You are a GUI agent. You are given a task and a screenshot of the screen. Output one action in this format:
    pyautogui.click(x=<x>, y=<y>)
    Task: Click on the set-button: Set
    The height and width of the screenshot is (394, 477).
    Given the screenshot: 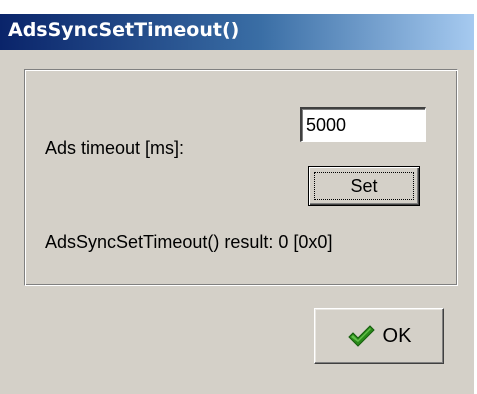 What is the action you would take?
    pyautogui.click(x=364, y=186)
    